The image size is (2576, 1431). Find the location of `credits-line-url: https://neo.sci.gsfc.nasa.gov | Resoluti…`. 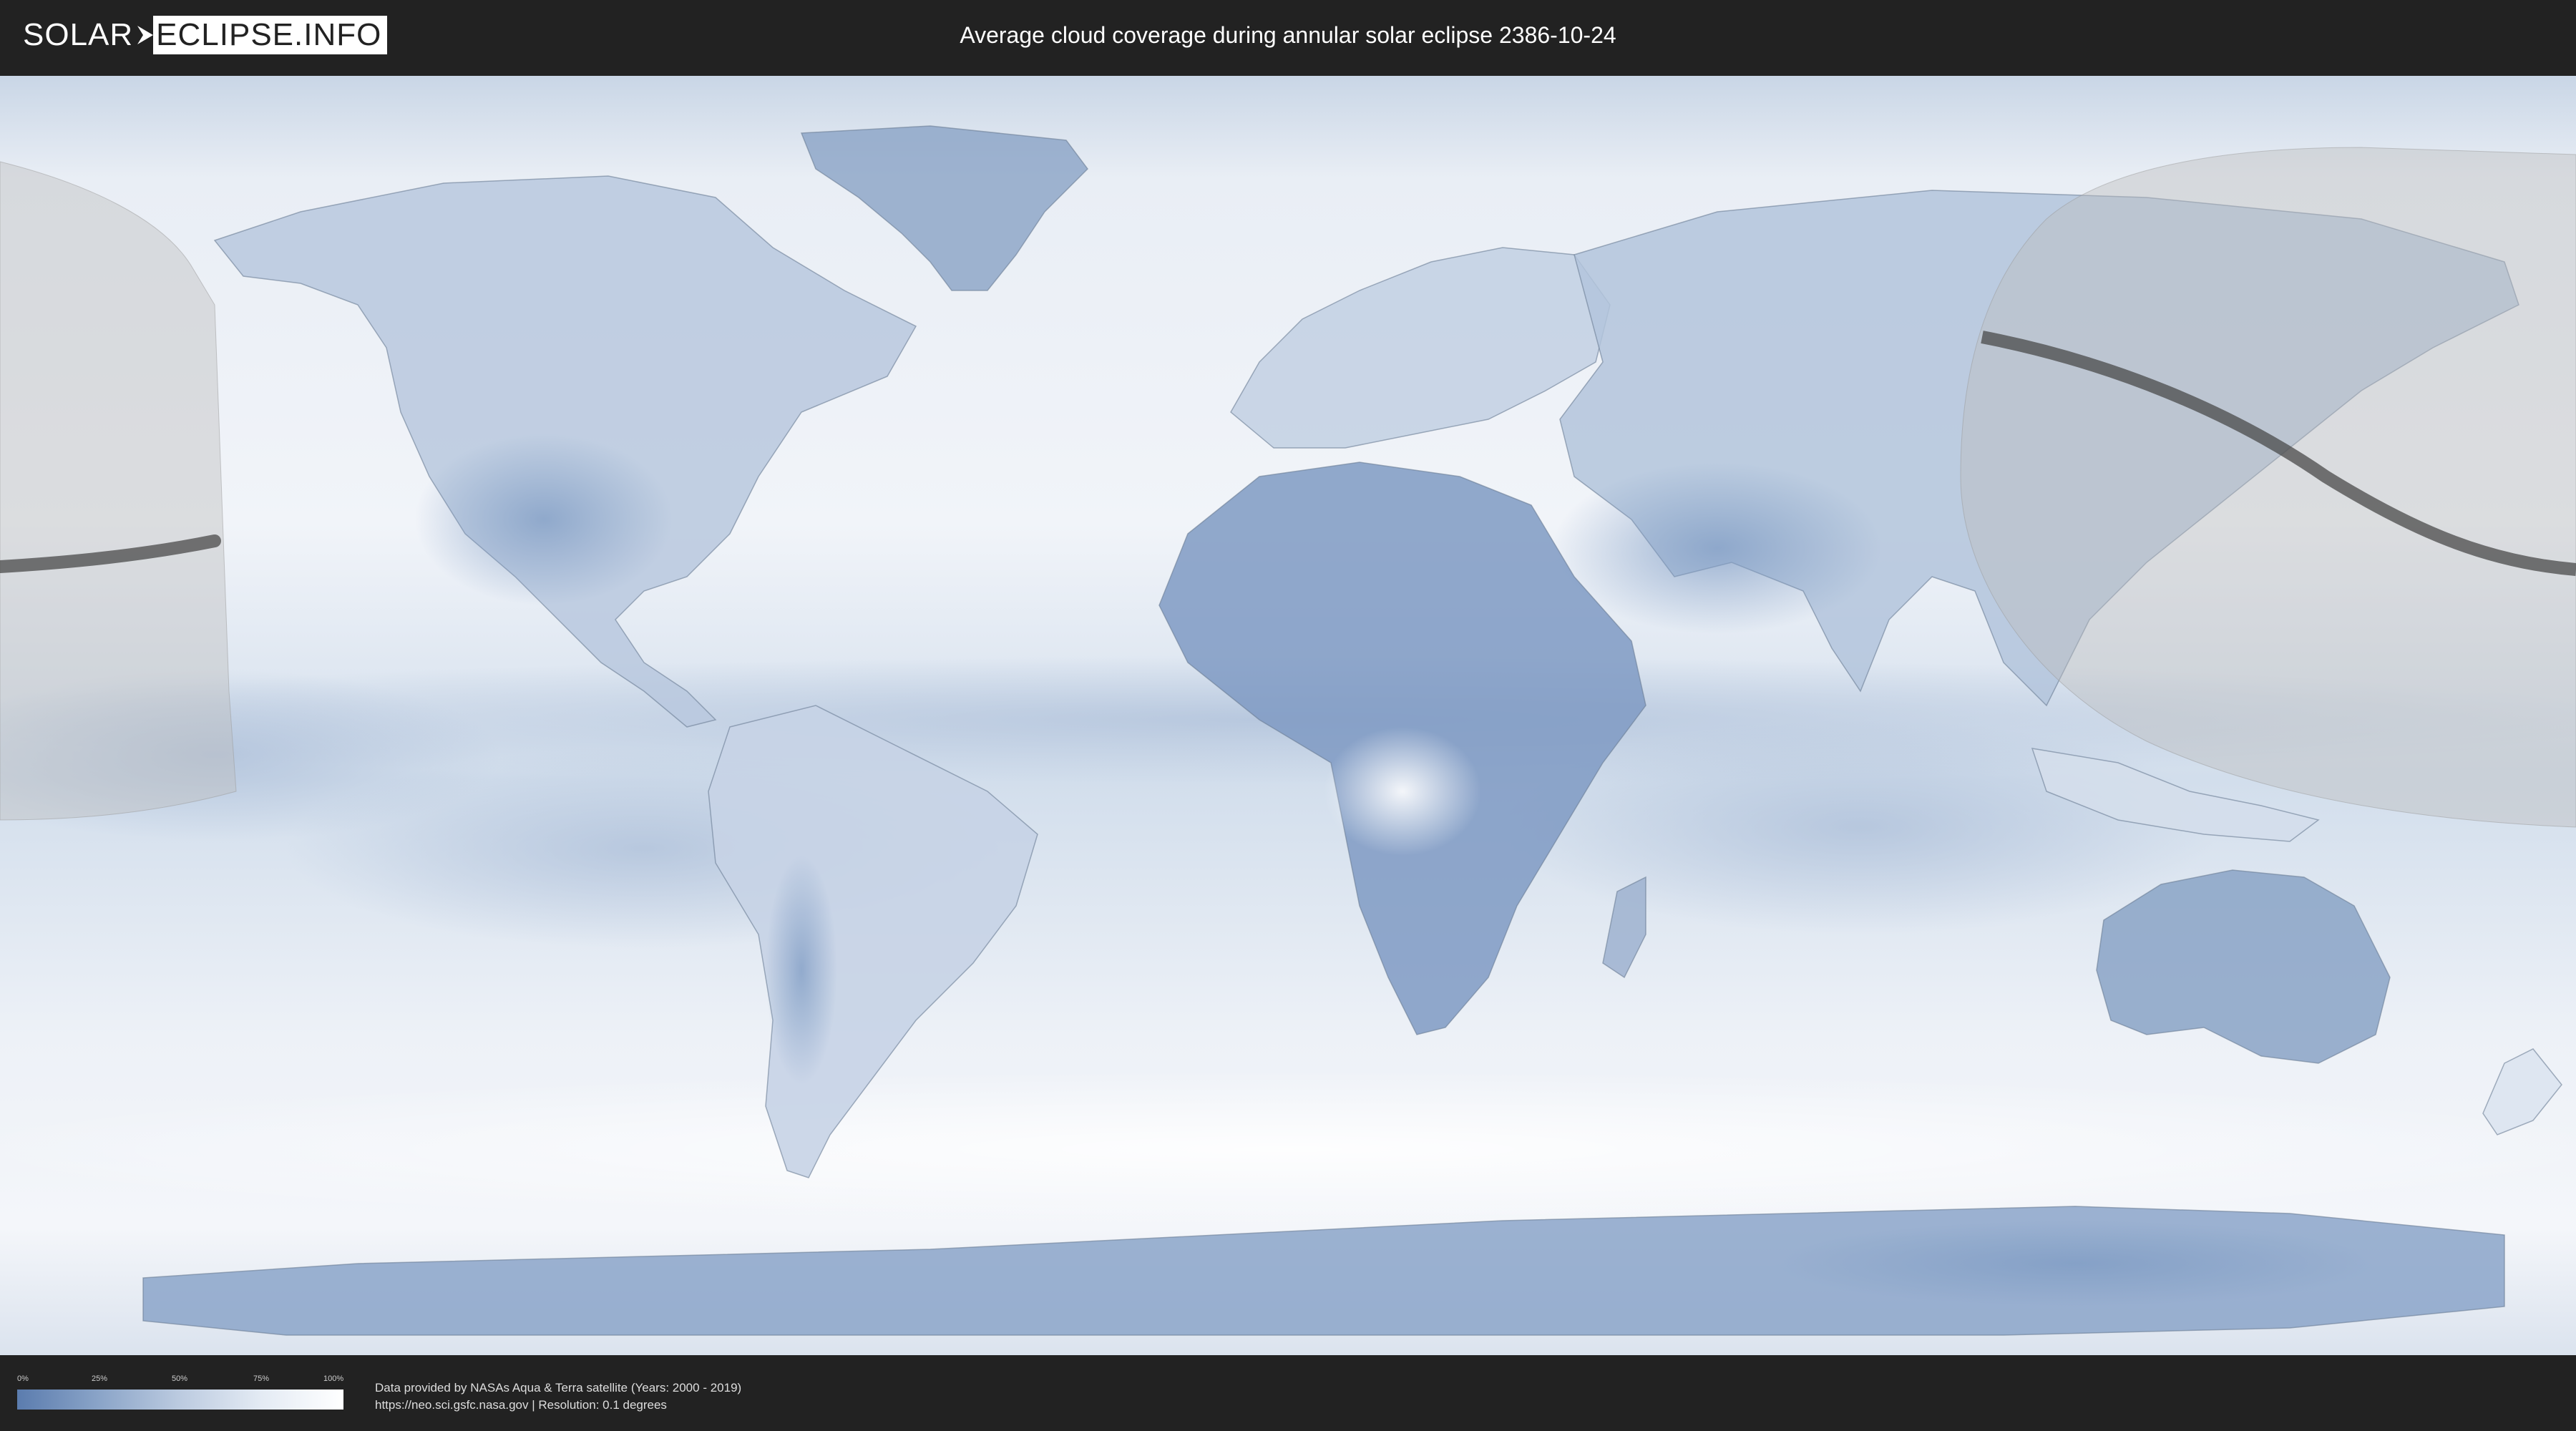

credits-line-url: https://neo.sci.gsfc.nasa.gov | Resoluti… is located at coordinates (558, 1405).